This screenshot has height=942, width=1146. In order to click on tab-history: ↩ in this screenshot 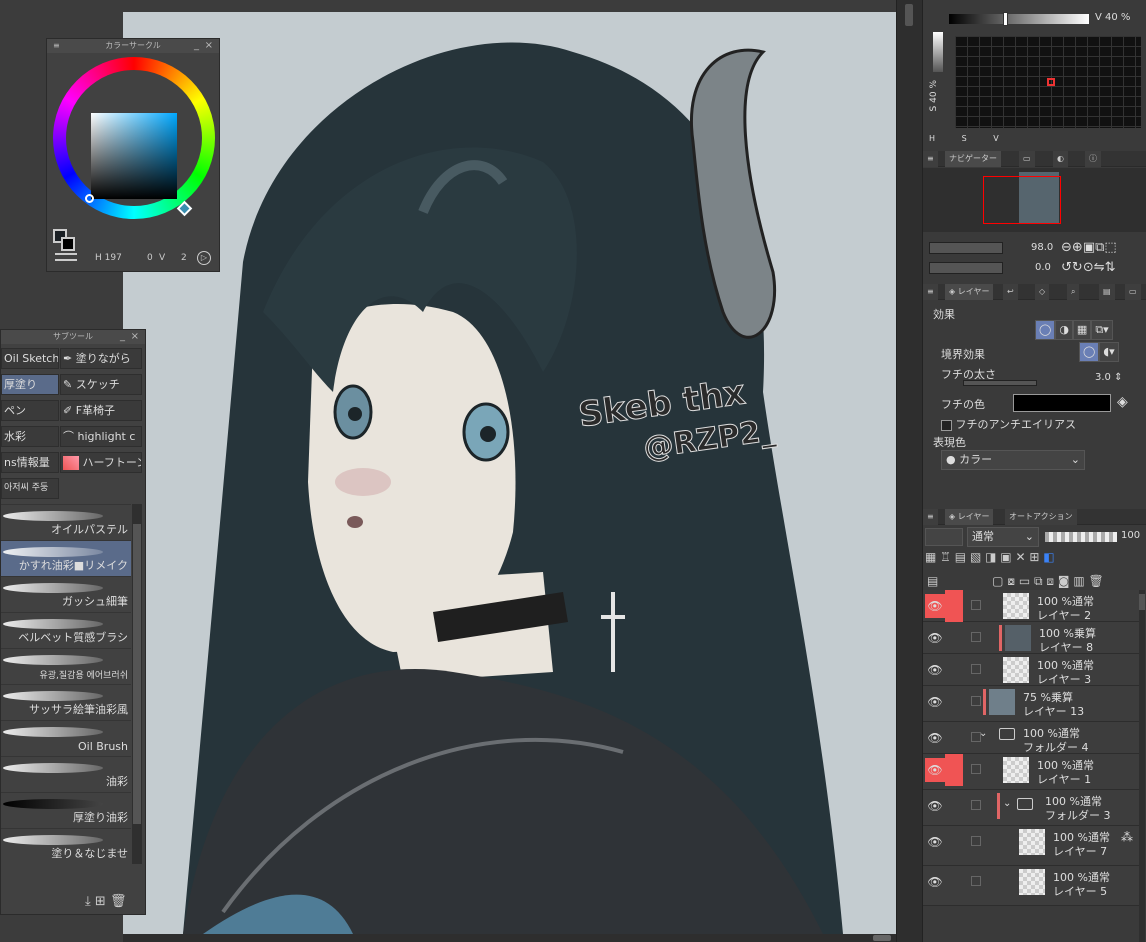, I will do `click(1010, 292)`.